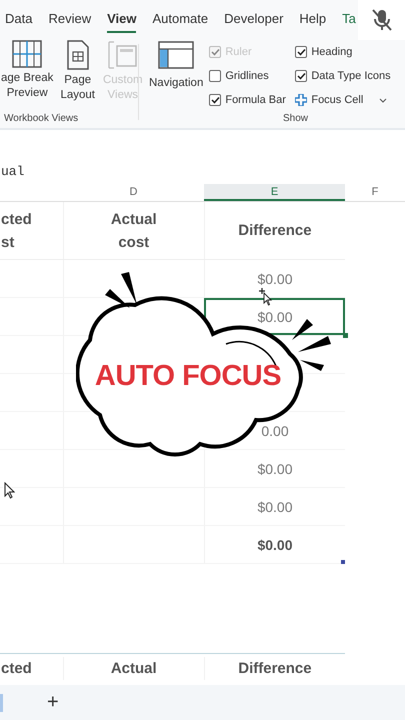 This screenshot has height=720, width=405. I want to click on column-title: cted st, so click(16, 231).